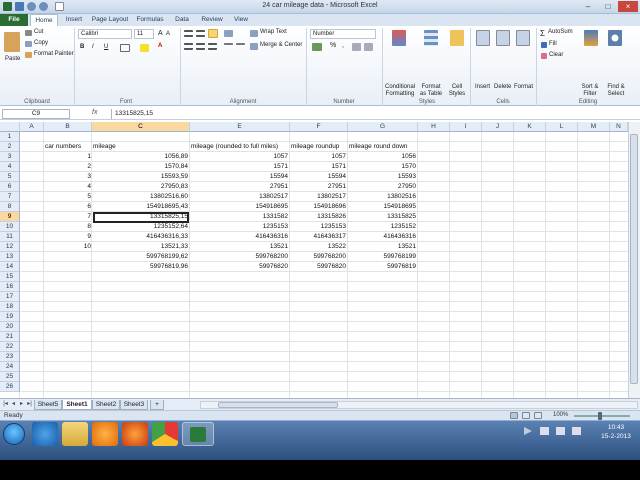 The image size is (640, 480). Describe the element at coordinates (45, 434) in the screenshot. I see `internet-explorer-icon` at that location.